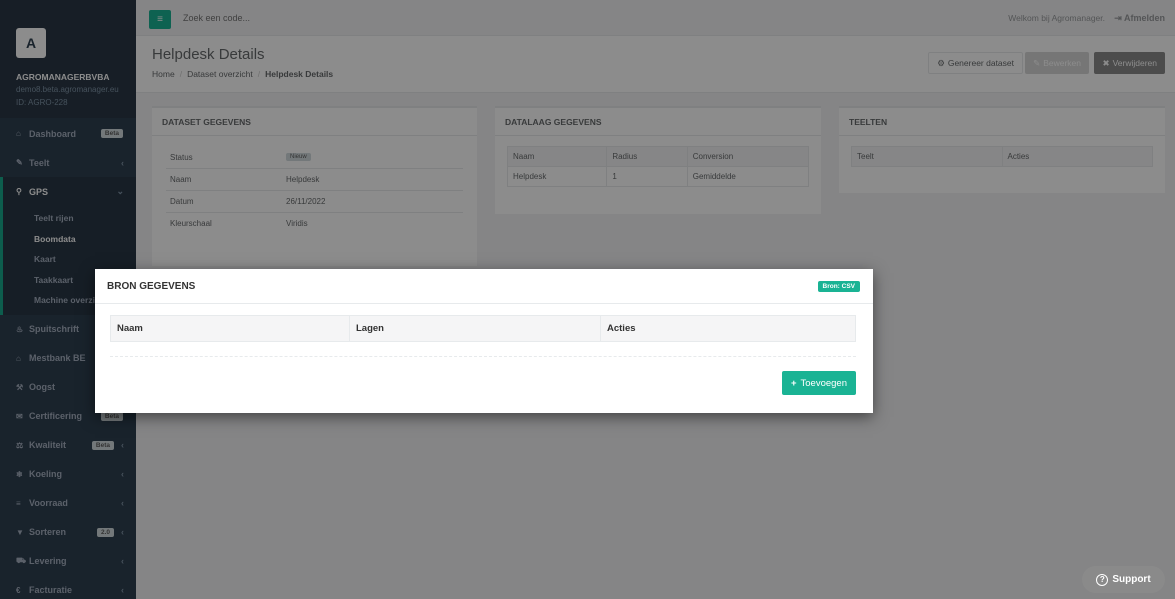  What do you see at coordinates (823, 383) in the screenshot?
I see `add-button-label: Toevoegen` at bounding box center [823, 383].